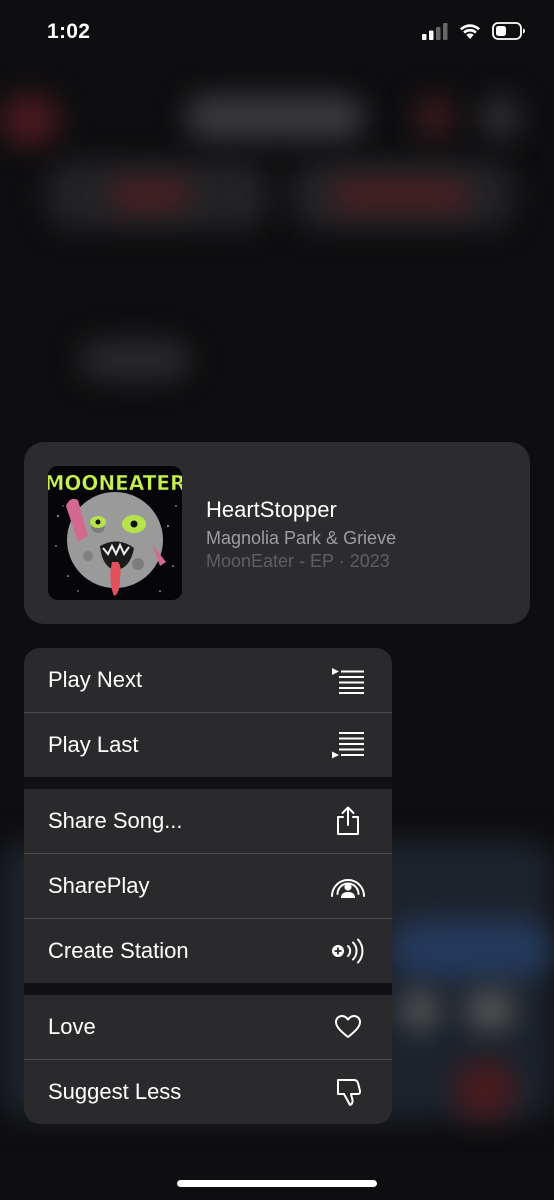  I want to click on shareplay-icon, so click(348, 886).